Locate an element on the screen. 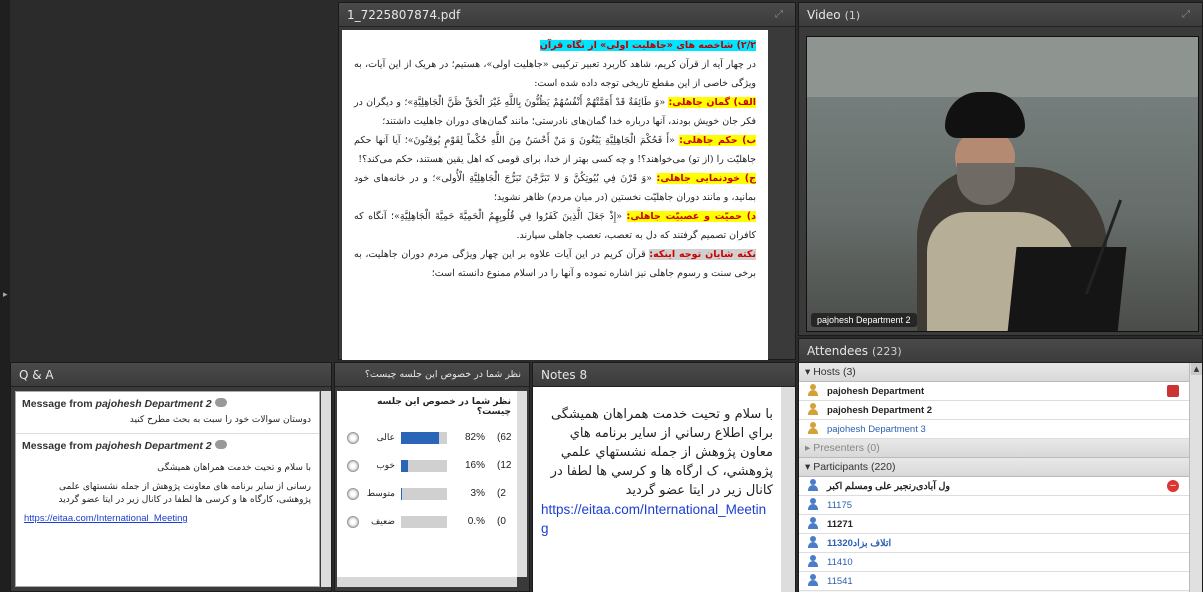 The height and width of the screenshot is (592, 1203). pdf-subheading: ب) حکم جاهلی: is located at coordinates (717, 140).